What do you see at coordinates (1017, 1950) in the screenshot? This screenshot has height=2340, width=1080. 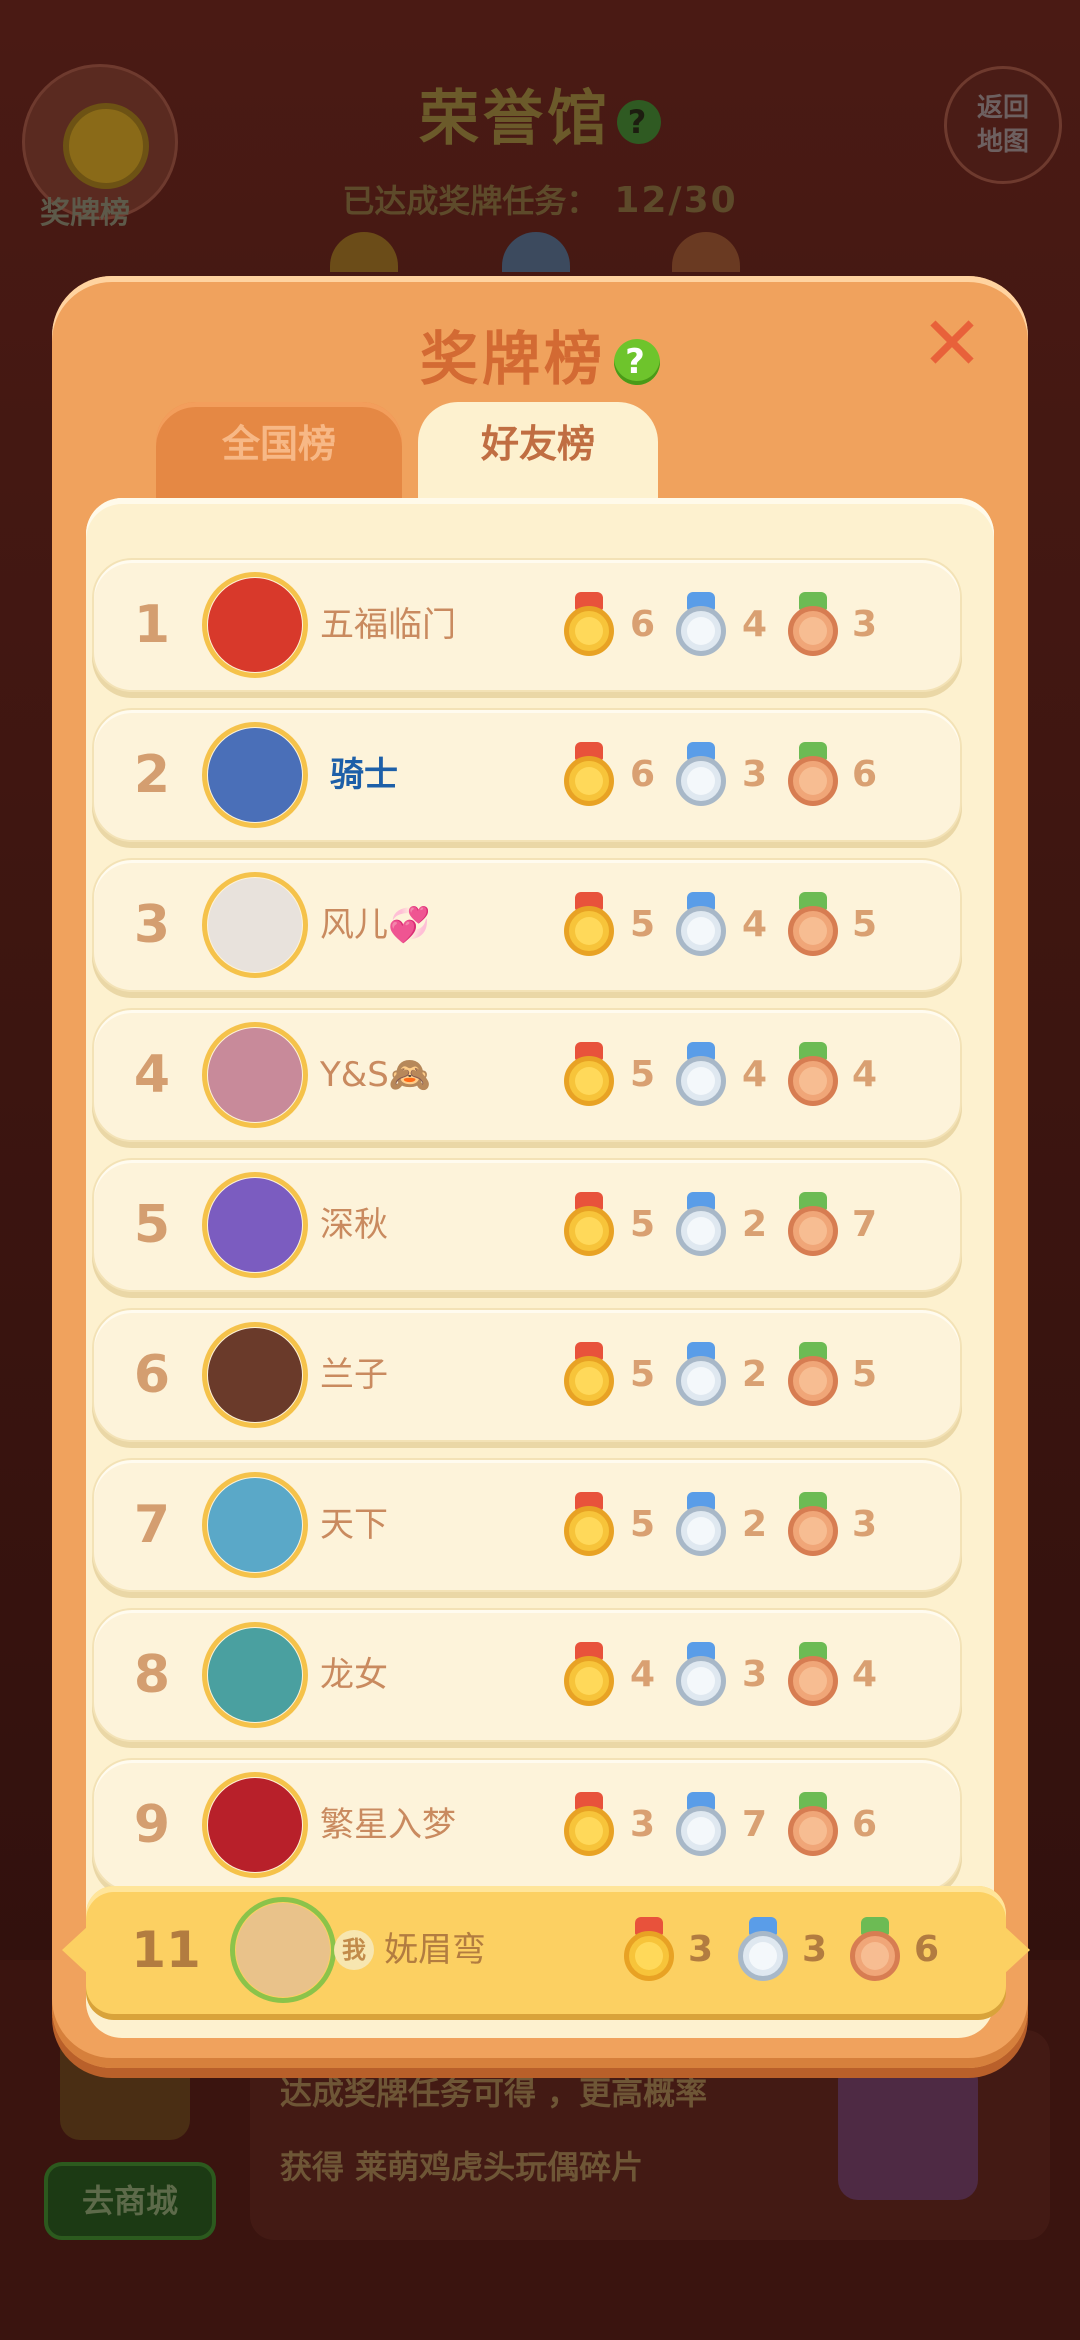 I see `self-row-right-arrow` at bounding box center [1017, 1950].